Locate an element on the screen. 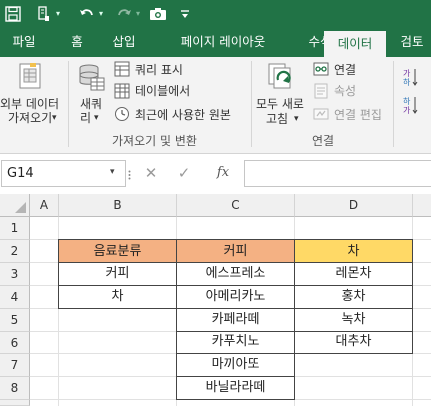 This screenshot has width=431, height=406. cell-c2: 커피 is located at coordinates (235, 251).